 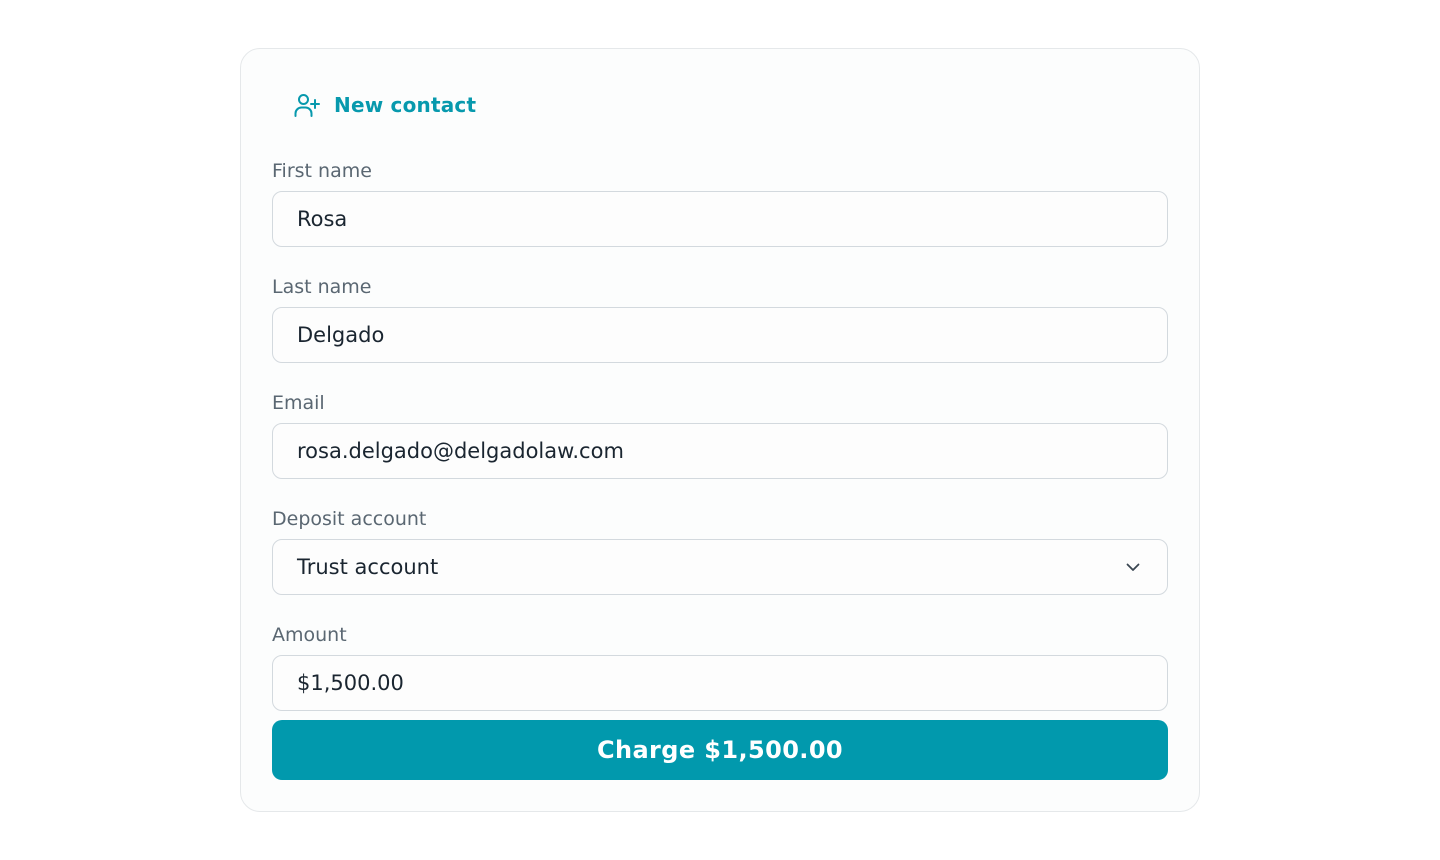 I want to click on amount-label: Amount, so click(x=309, y=635).